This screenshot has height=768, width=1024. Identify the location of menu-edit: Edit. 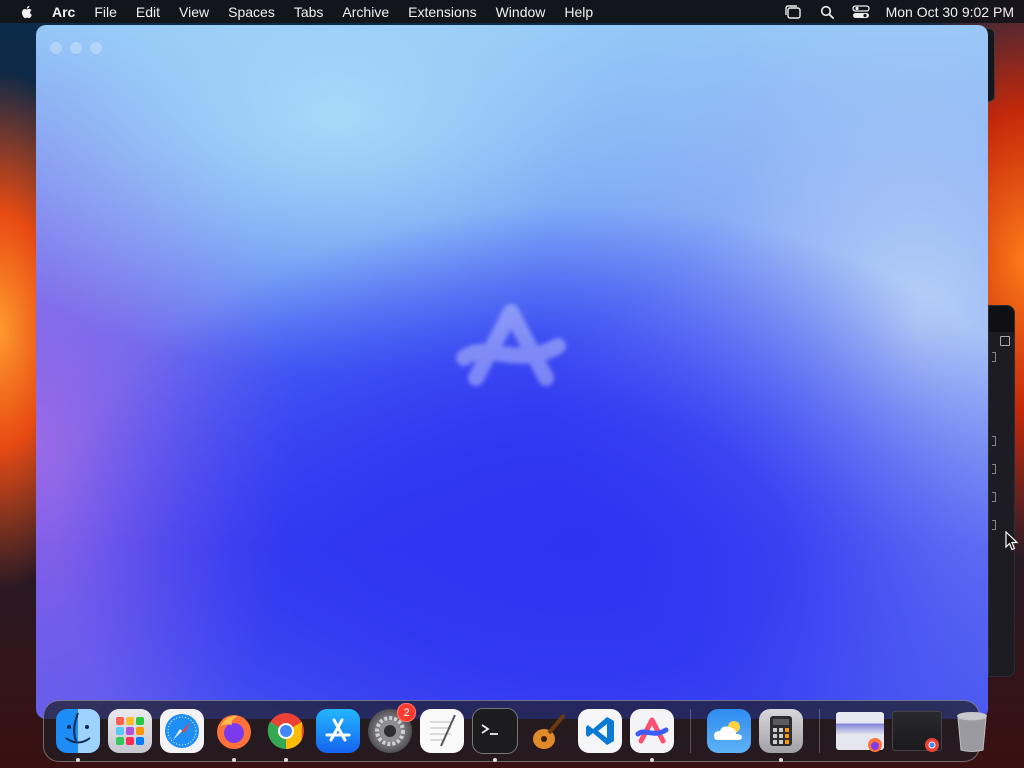
(148, 12).